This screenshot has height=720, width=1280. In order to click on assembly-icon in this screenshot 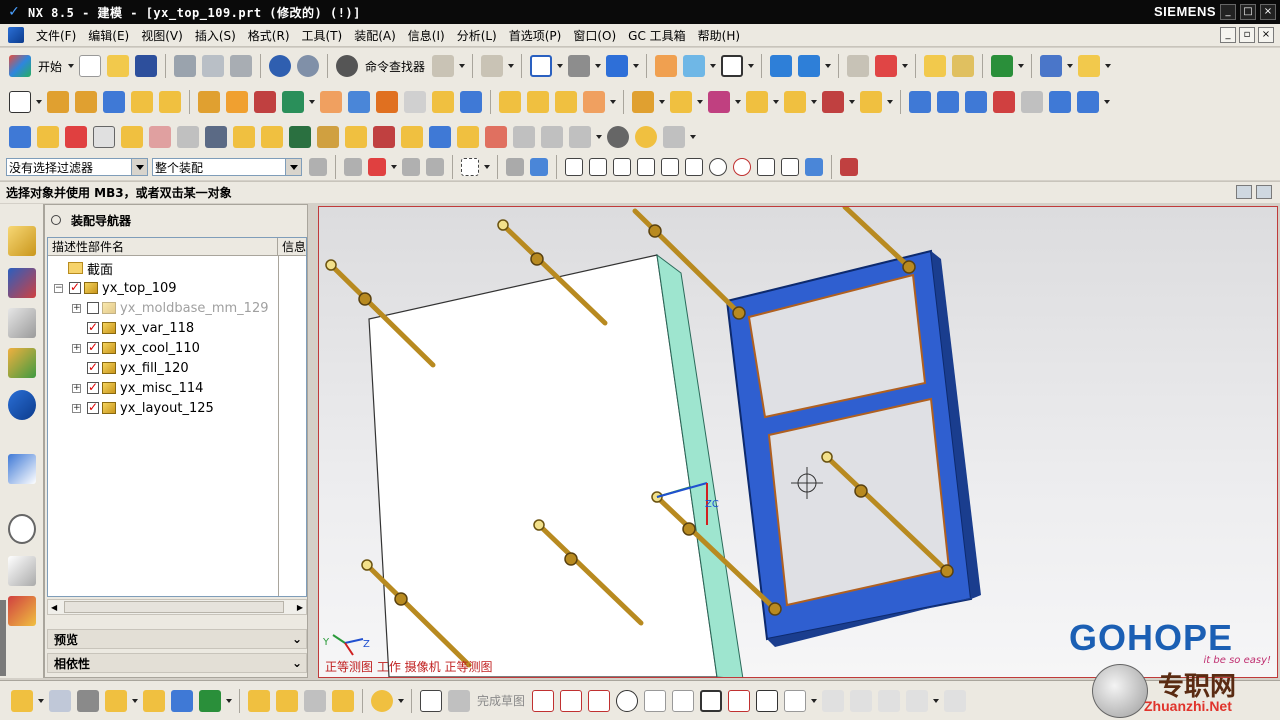, I will do `click(22, 700)`.